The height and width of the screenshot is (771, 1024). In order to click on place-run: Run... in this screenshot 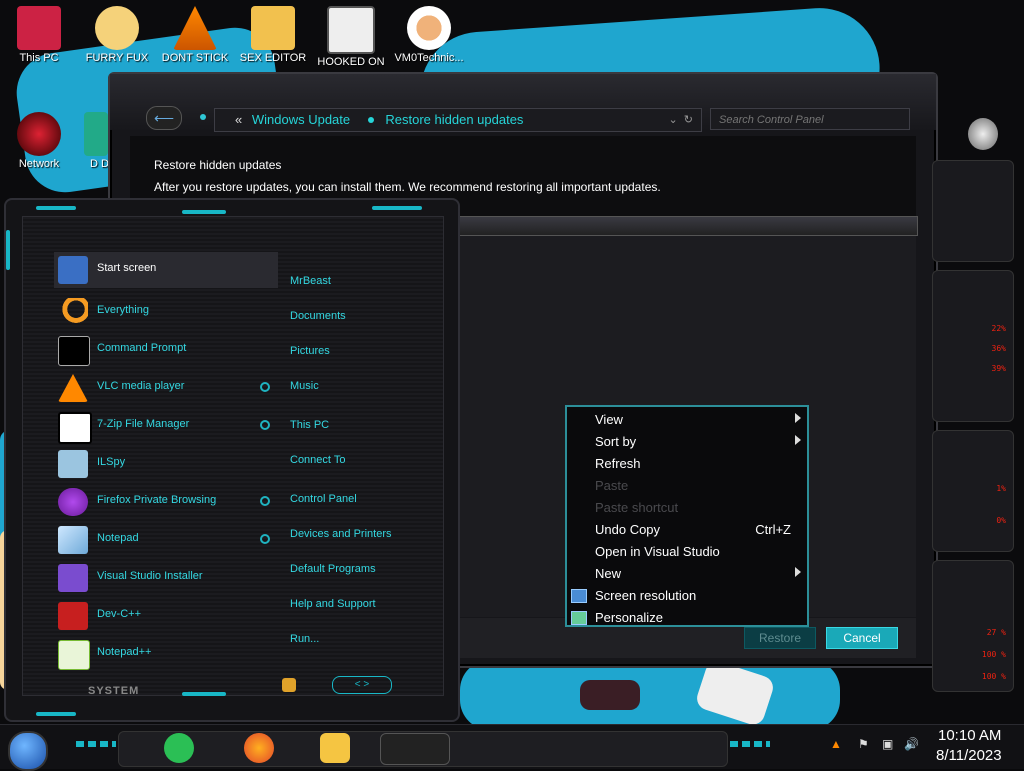, I will do `click(304, 639)`.